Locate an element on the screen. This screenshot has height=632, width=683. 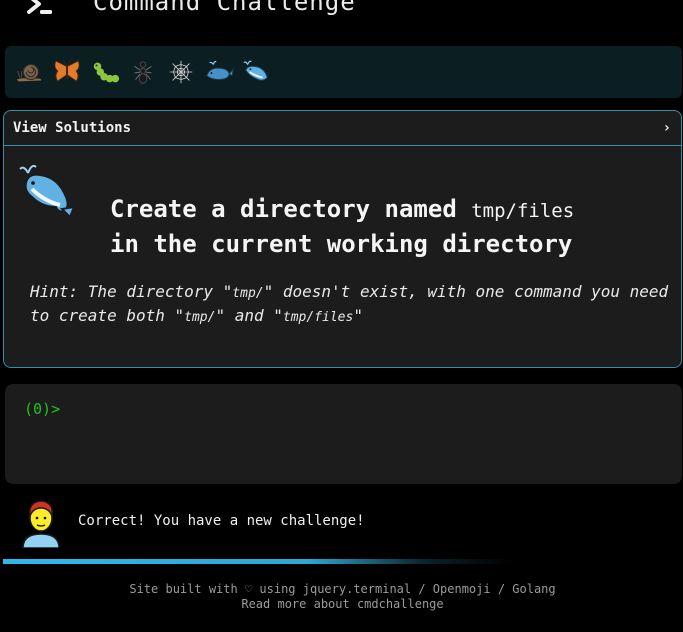
hint-code: tmp/files is located at coordinates (318, 317).